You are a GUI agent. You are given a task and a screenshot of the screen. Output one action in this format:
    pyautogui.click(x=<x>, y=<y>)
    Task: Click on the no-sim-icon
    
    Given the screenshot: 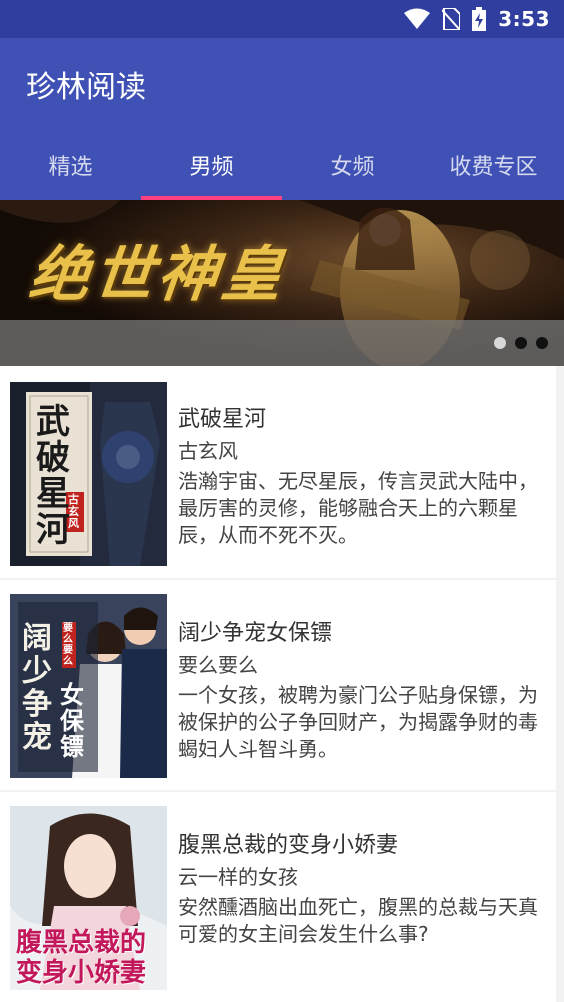 What is the action you would take?
    pyautogui.click(x=451, y=19)
    